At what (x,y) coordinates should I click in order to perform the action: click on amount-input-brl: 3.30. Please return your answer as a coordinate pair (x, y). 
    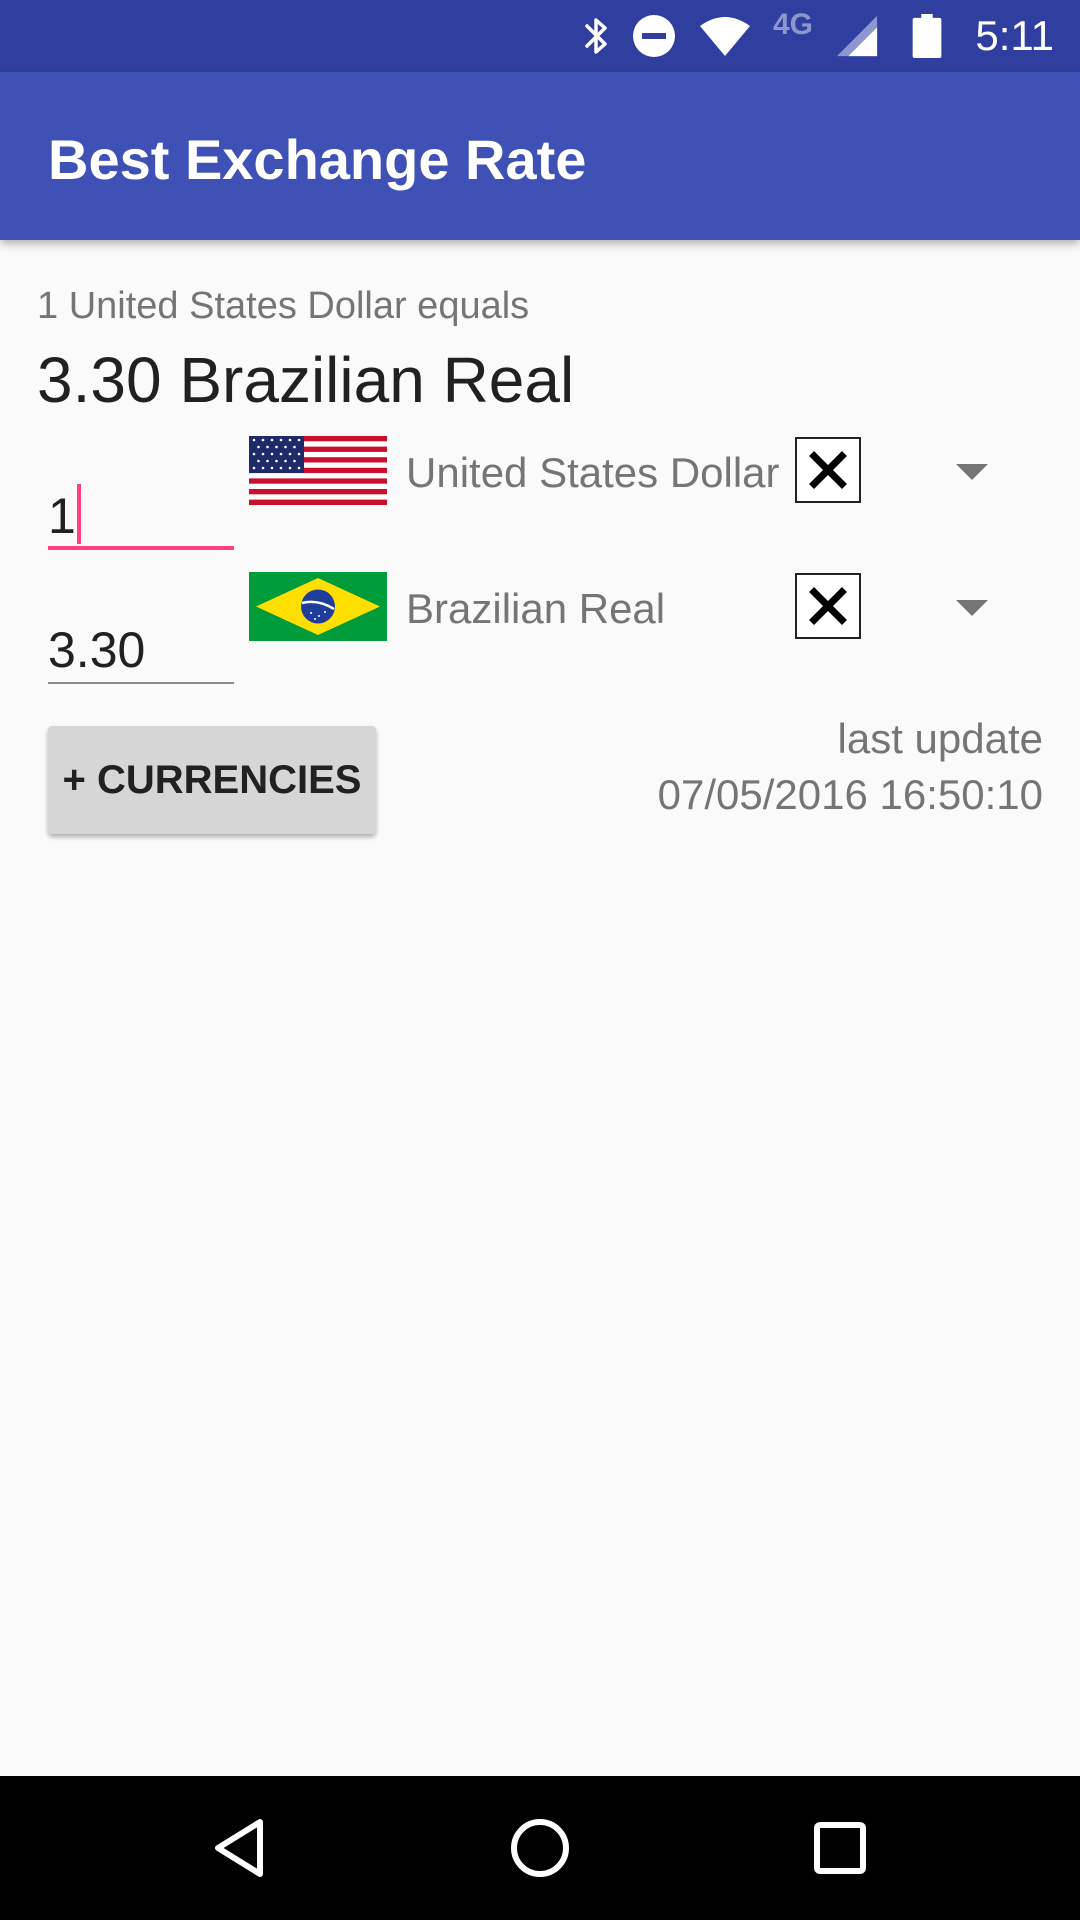
    Looking at the image, I should click on (141, 648).